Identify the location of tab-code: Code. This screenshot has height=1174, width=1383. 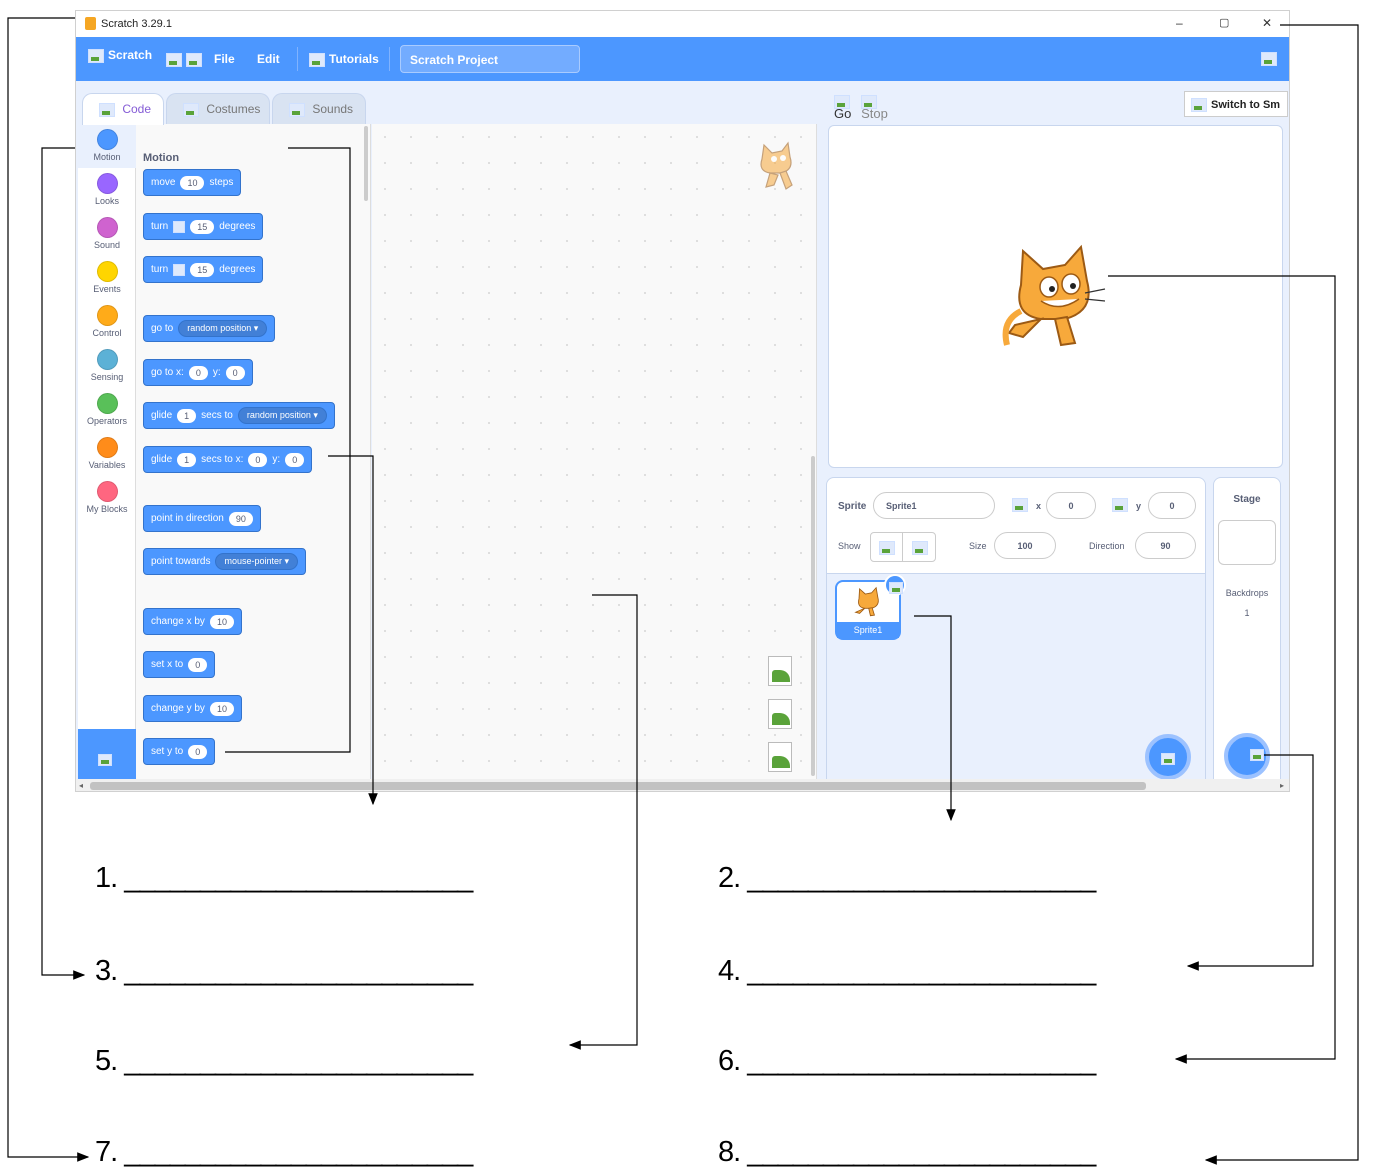
(123, 109).